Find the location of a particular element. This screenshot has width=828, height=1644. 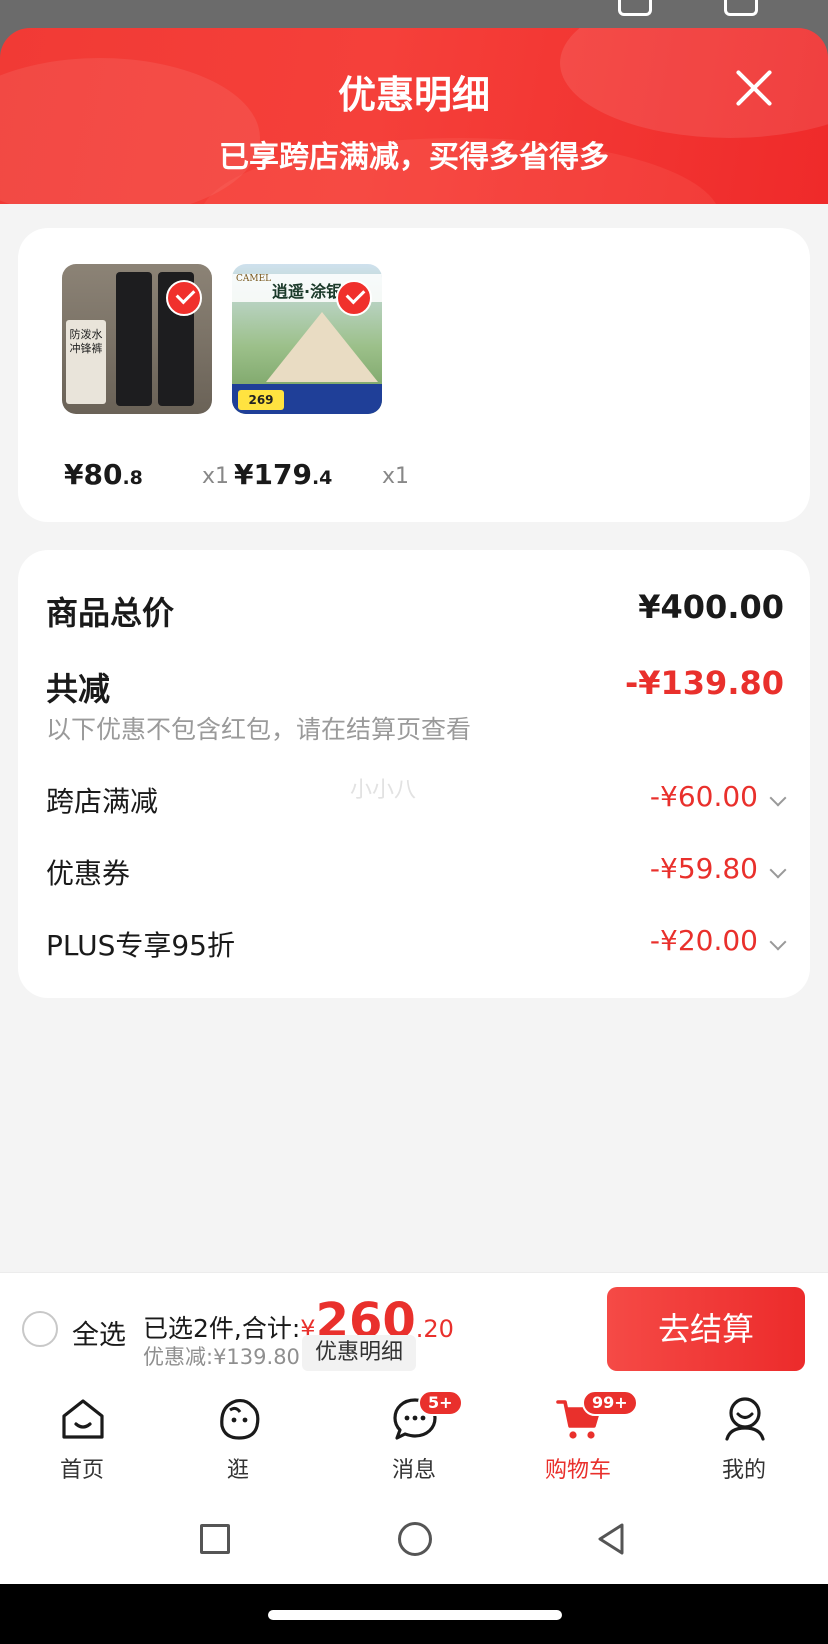

thumbnail-price: 269 is located at coordinates (261, 400).